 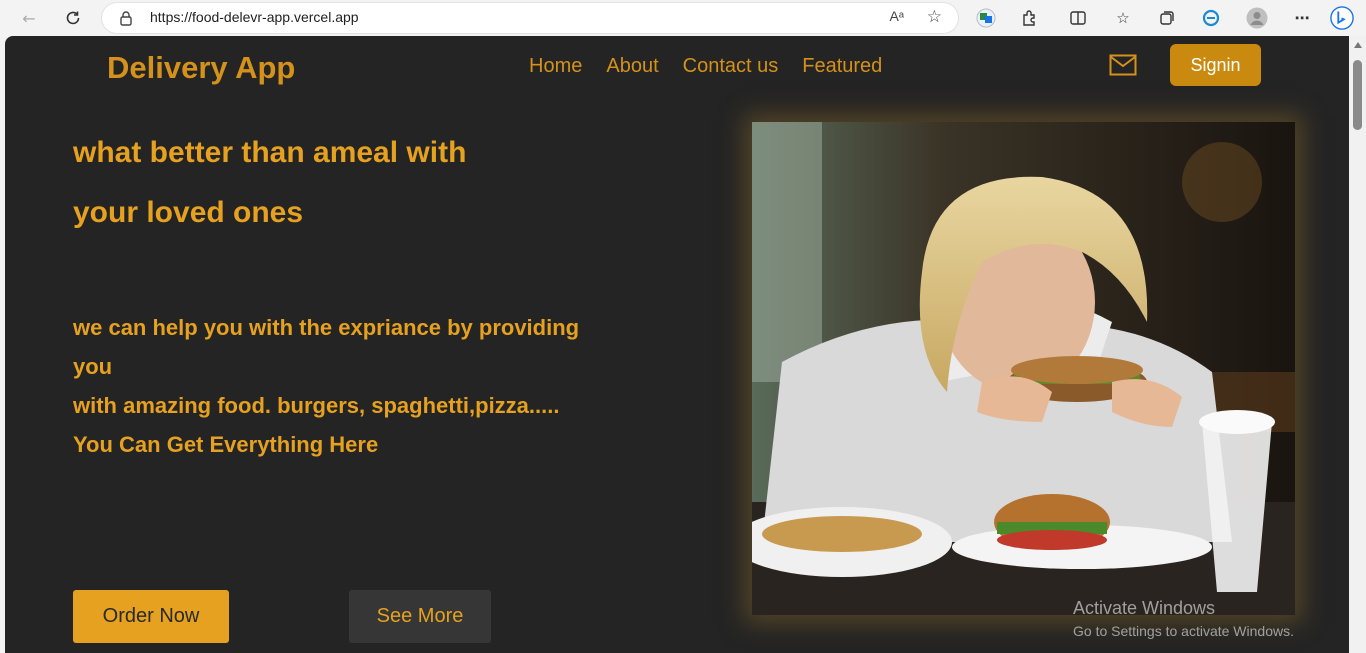 What do you see at coordinates (934, 17) in the screenshot?
I see `favorite-star-icon: ☆` at bounding box center [934, 17].